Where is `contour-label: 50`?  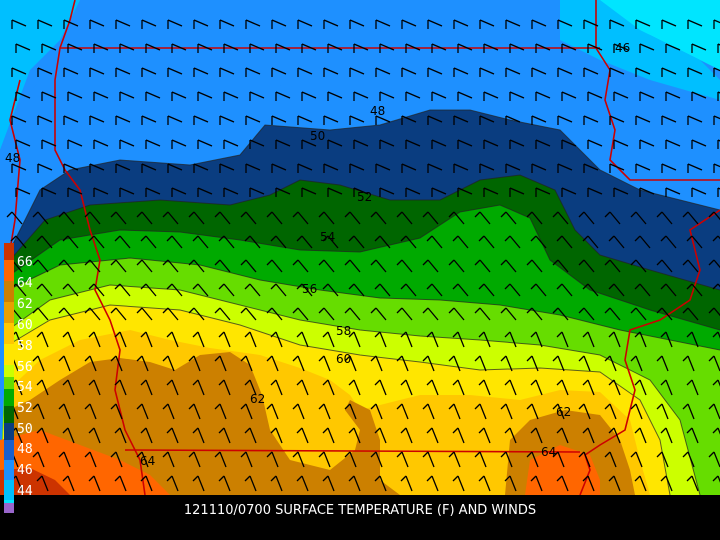
contour-label: 50 is located at coordinates (317, 136).